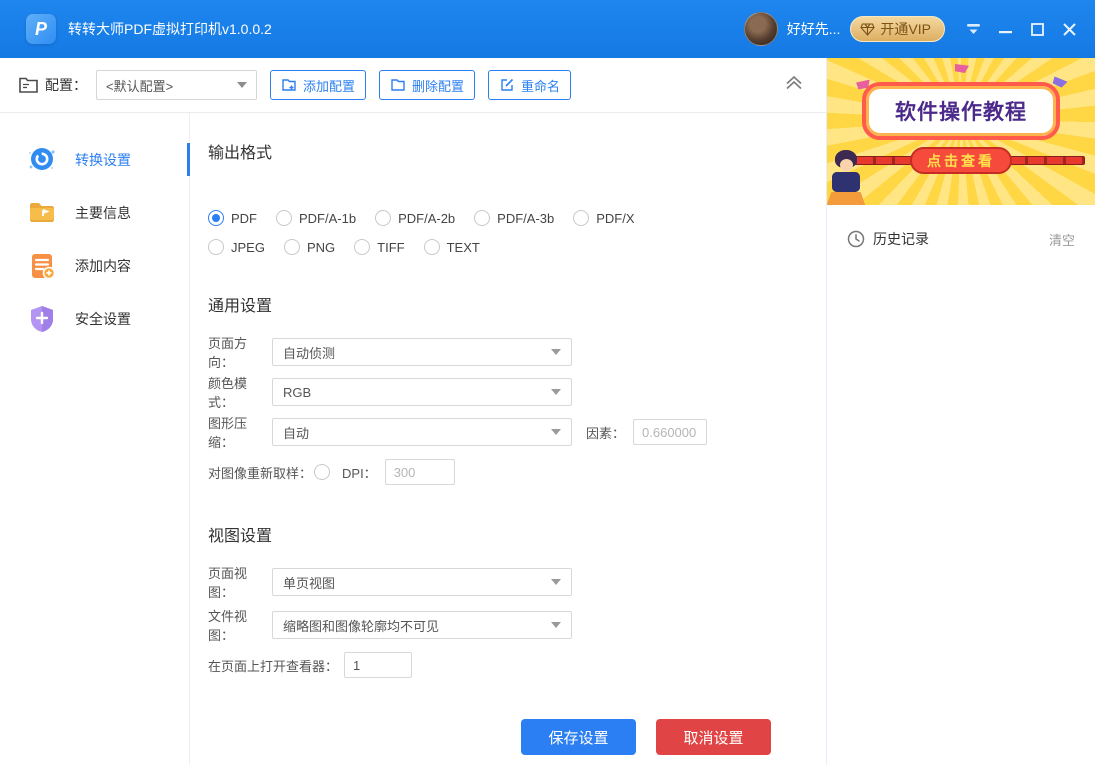  I want to click on vip-label: 开通VIP, so click(905, 29).